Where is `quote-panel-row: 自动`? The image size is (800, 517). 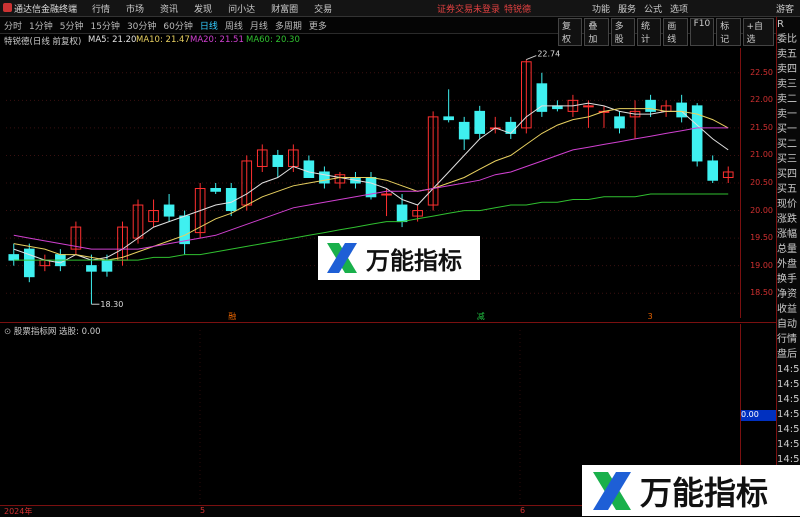 quote-panel-row: 自动 is located at coordinates (787, 324).